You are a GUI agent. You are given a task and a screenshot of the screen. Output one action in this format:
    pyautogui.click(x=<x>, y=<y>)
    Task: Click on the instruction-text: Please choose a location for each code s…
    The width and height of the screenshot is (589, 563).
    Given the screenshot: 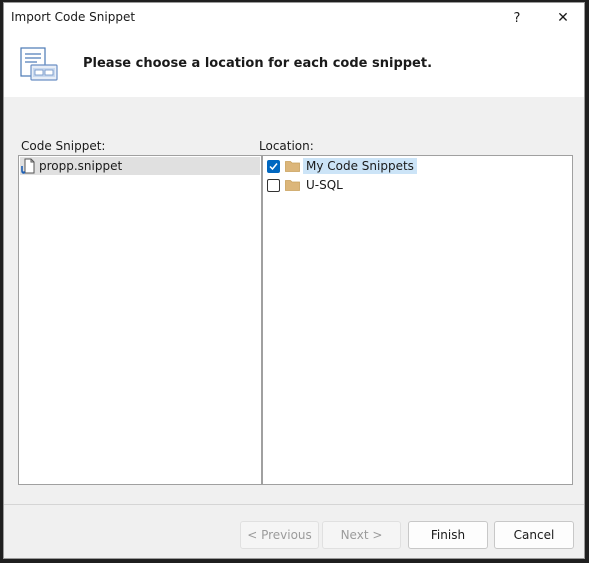 What is the action you would take?
    pyautogui.click(x=258, y=63)
    